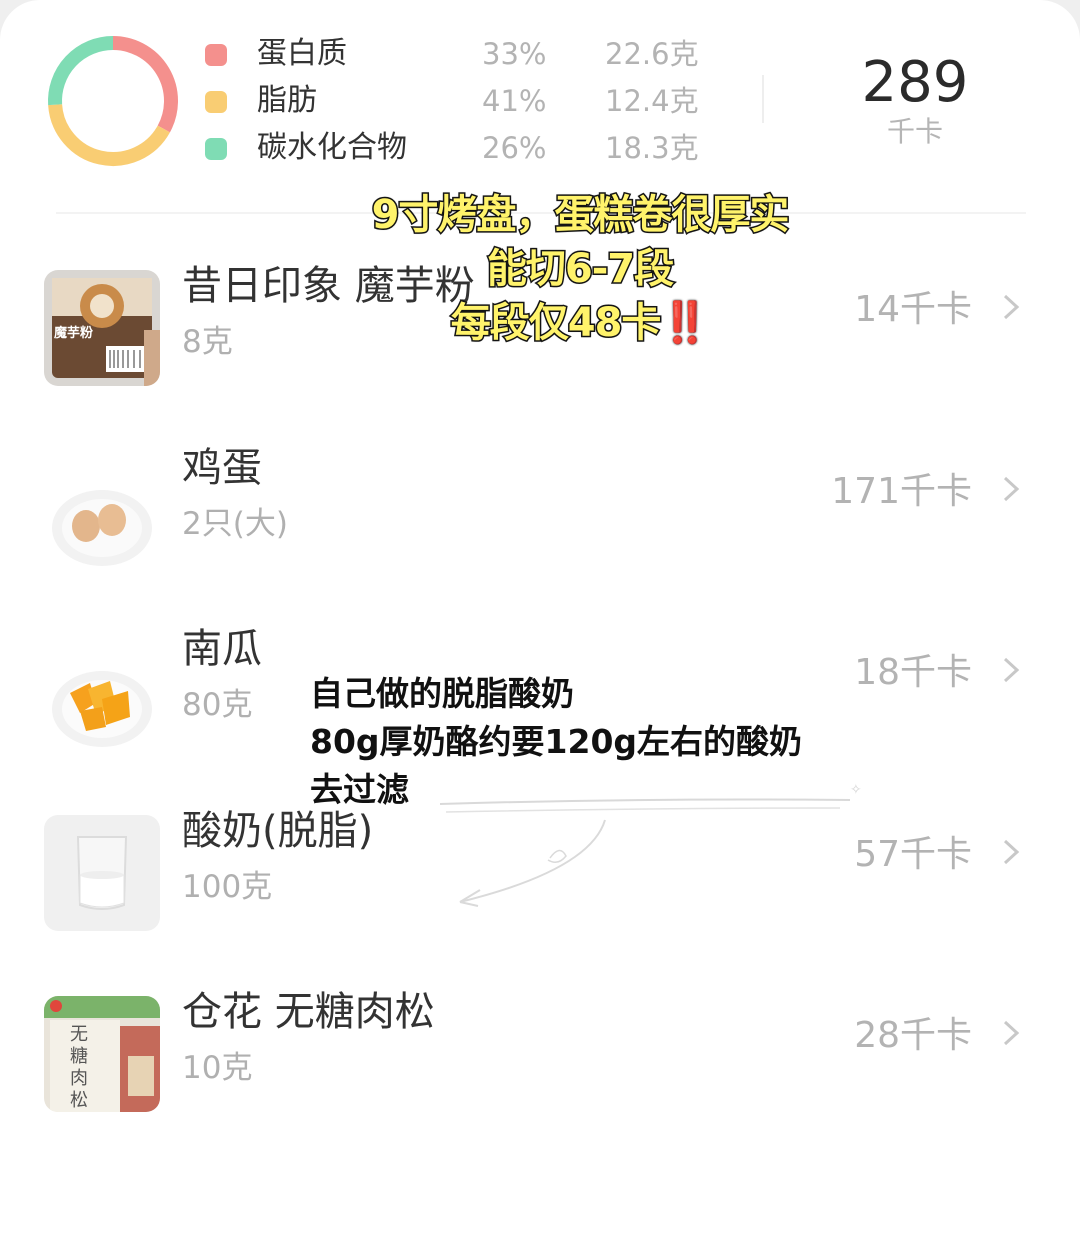  I want to click on total-kcal-unit: 千卡, so click(914, 131).